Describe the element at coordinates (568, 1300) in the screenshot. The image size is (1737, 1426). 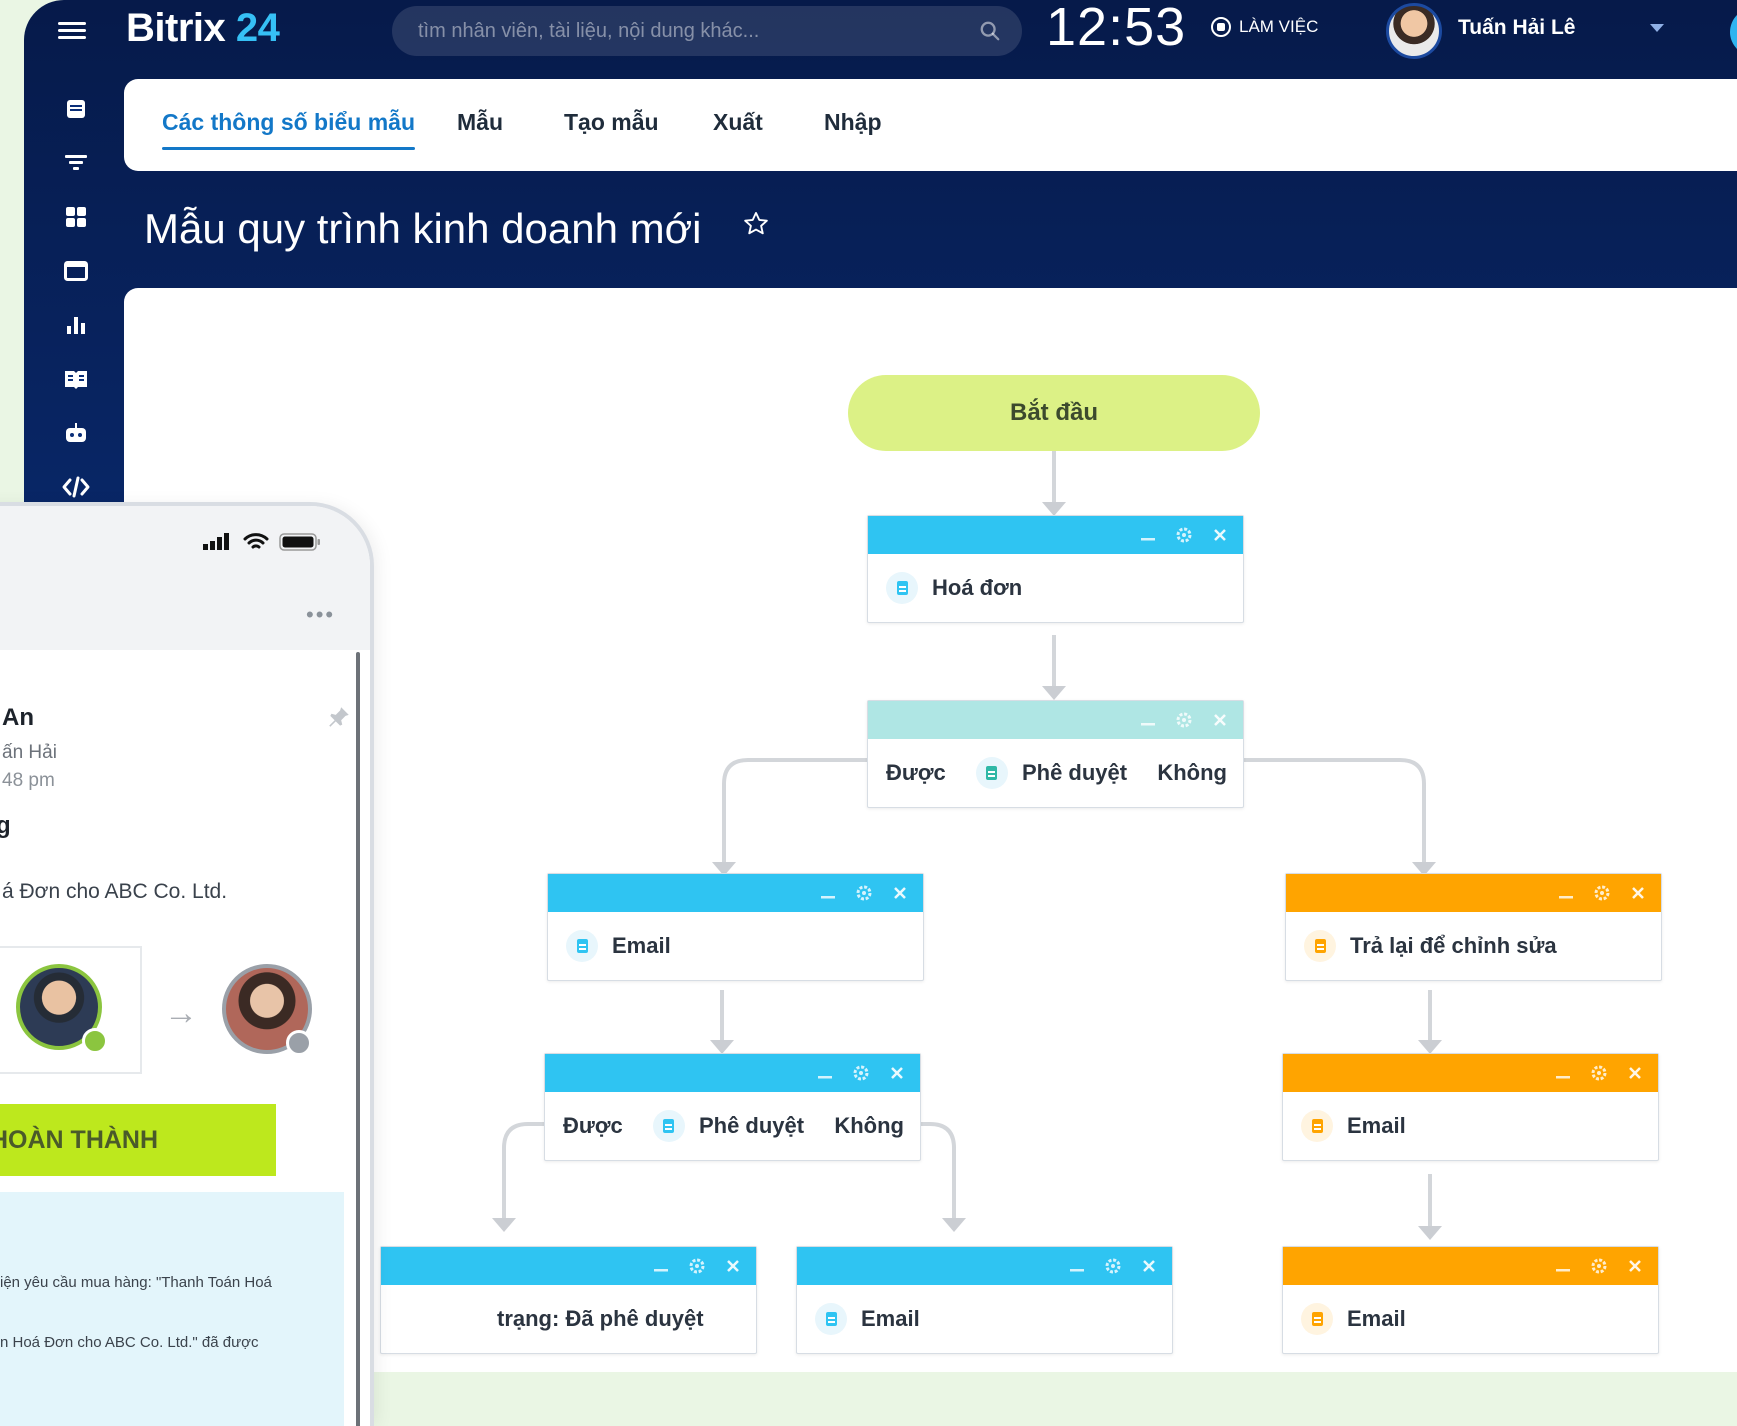
I see `status-block: trạng: Đã phê duyệt` at that location.